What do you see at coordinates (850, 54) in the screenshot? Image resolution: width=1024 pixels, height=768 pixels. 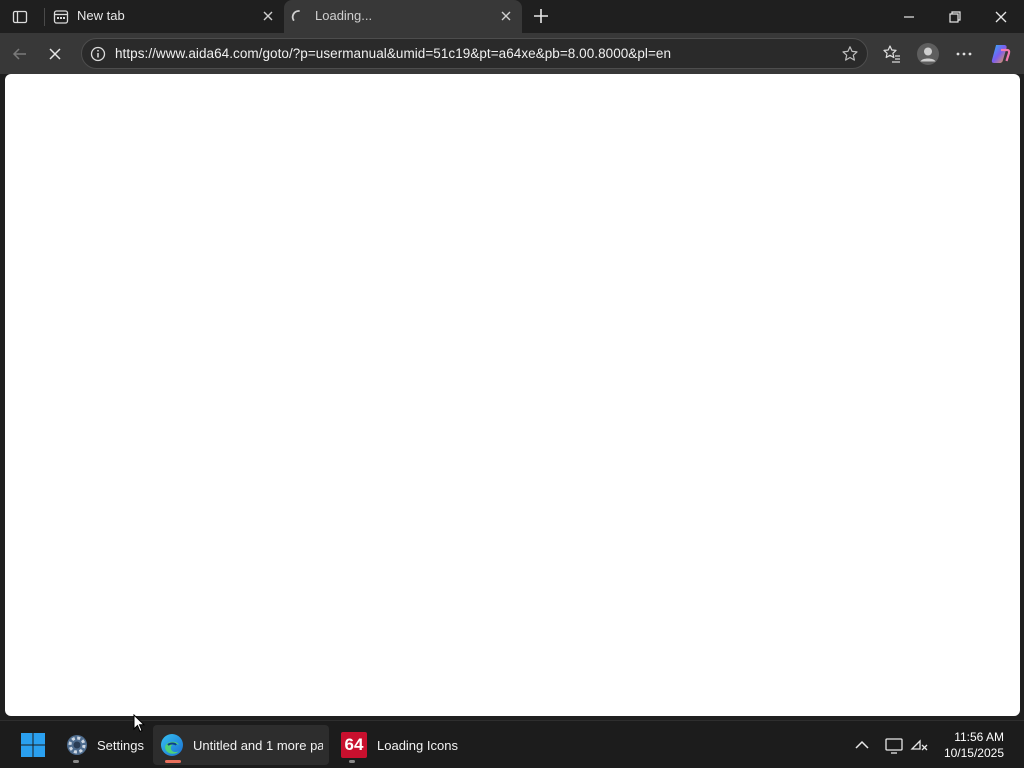 I see `favorite-star-icon` at bounding box center [850, 54].